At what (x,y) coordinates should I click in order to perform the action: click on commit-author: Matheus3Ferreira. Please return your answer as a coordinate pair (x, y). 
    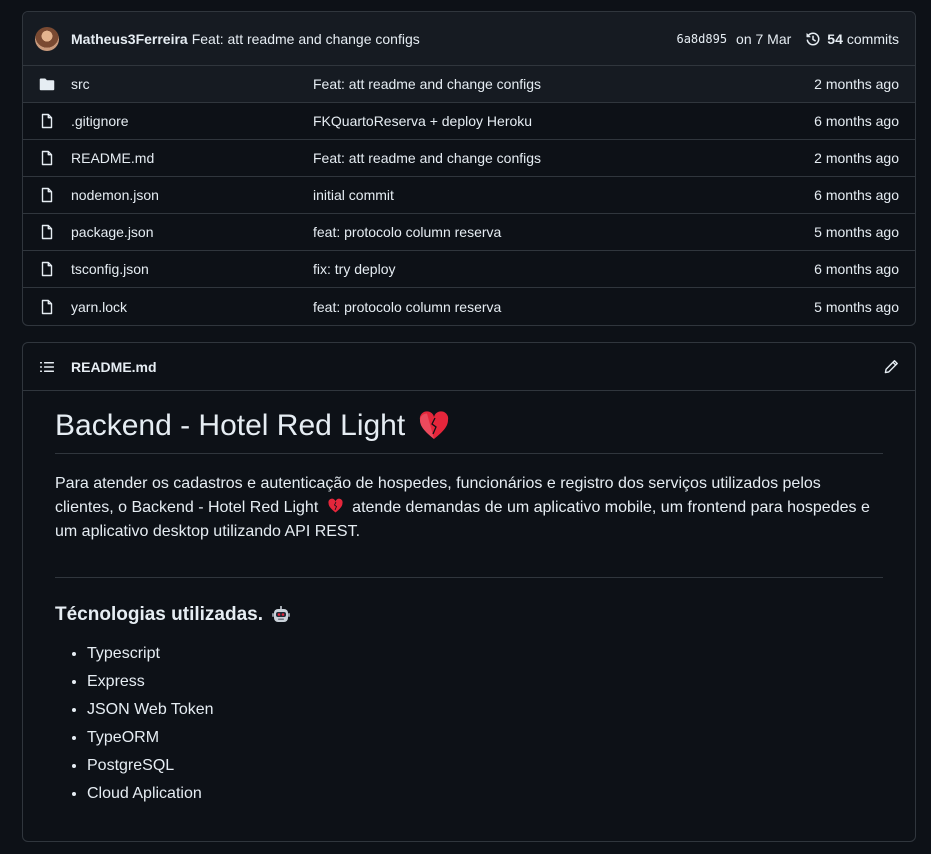
    Looking at the image, I should click on (129, 39).